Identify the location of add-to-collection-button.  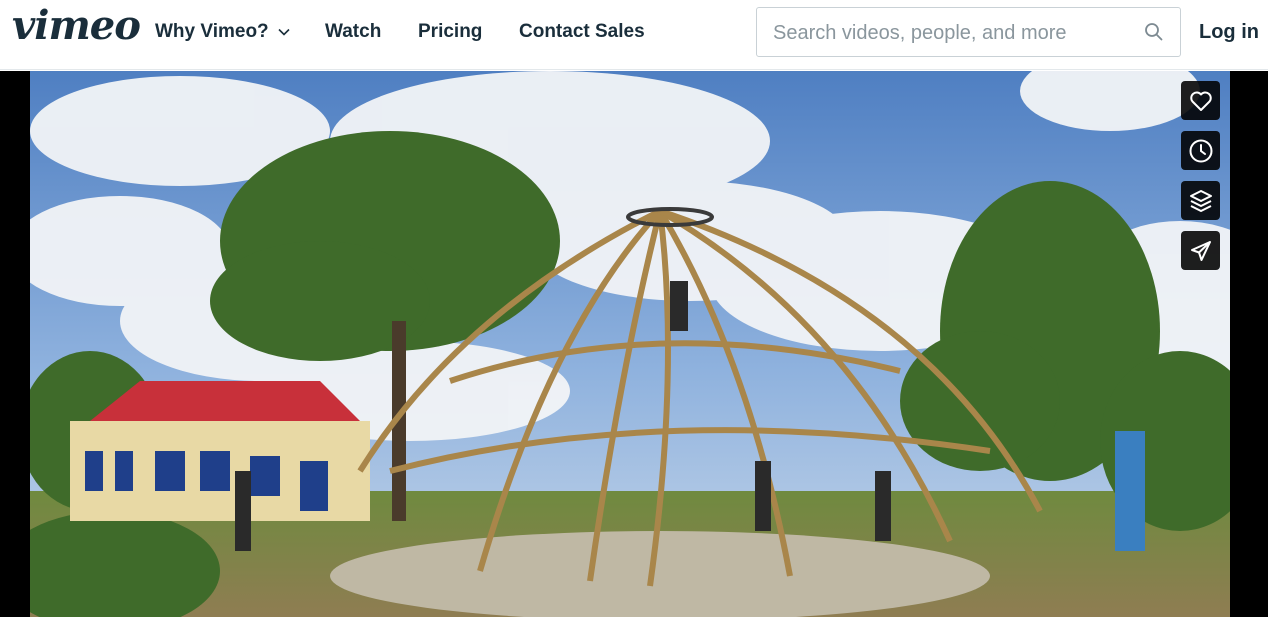
(1200, 200).